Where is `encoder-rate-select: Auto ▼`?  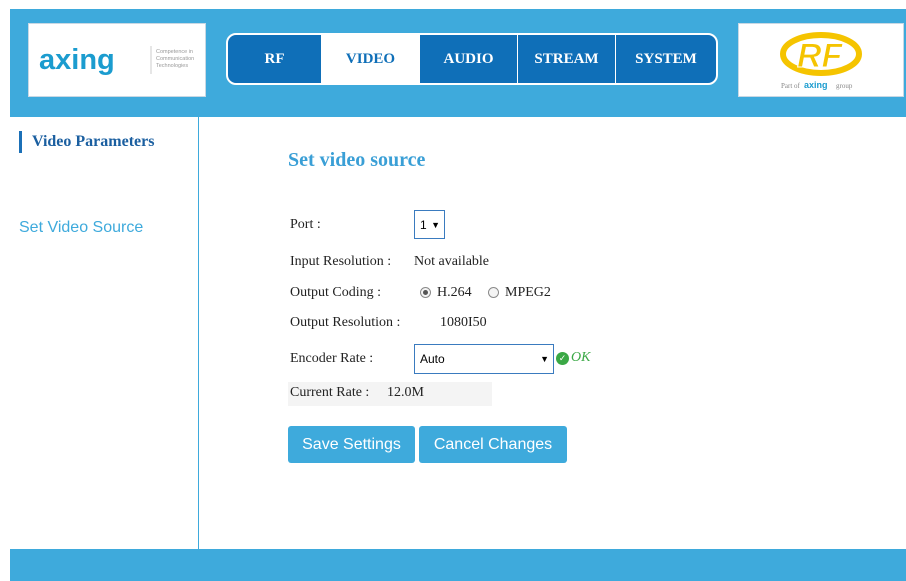 encoder-rate-select: Auto ▼ is located at coordinates (484, 359).